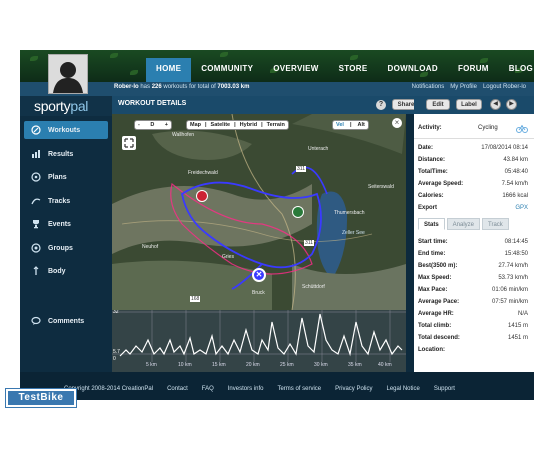 This screenshot has width=555, height=450. What do you see at coordinates (444, 389) in the screenshot?
I see `footer-link-support: Support` at bounding box center [444, 389].